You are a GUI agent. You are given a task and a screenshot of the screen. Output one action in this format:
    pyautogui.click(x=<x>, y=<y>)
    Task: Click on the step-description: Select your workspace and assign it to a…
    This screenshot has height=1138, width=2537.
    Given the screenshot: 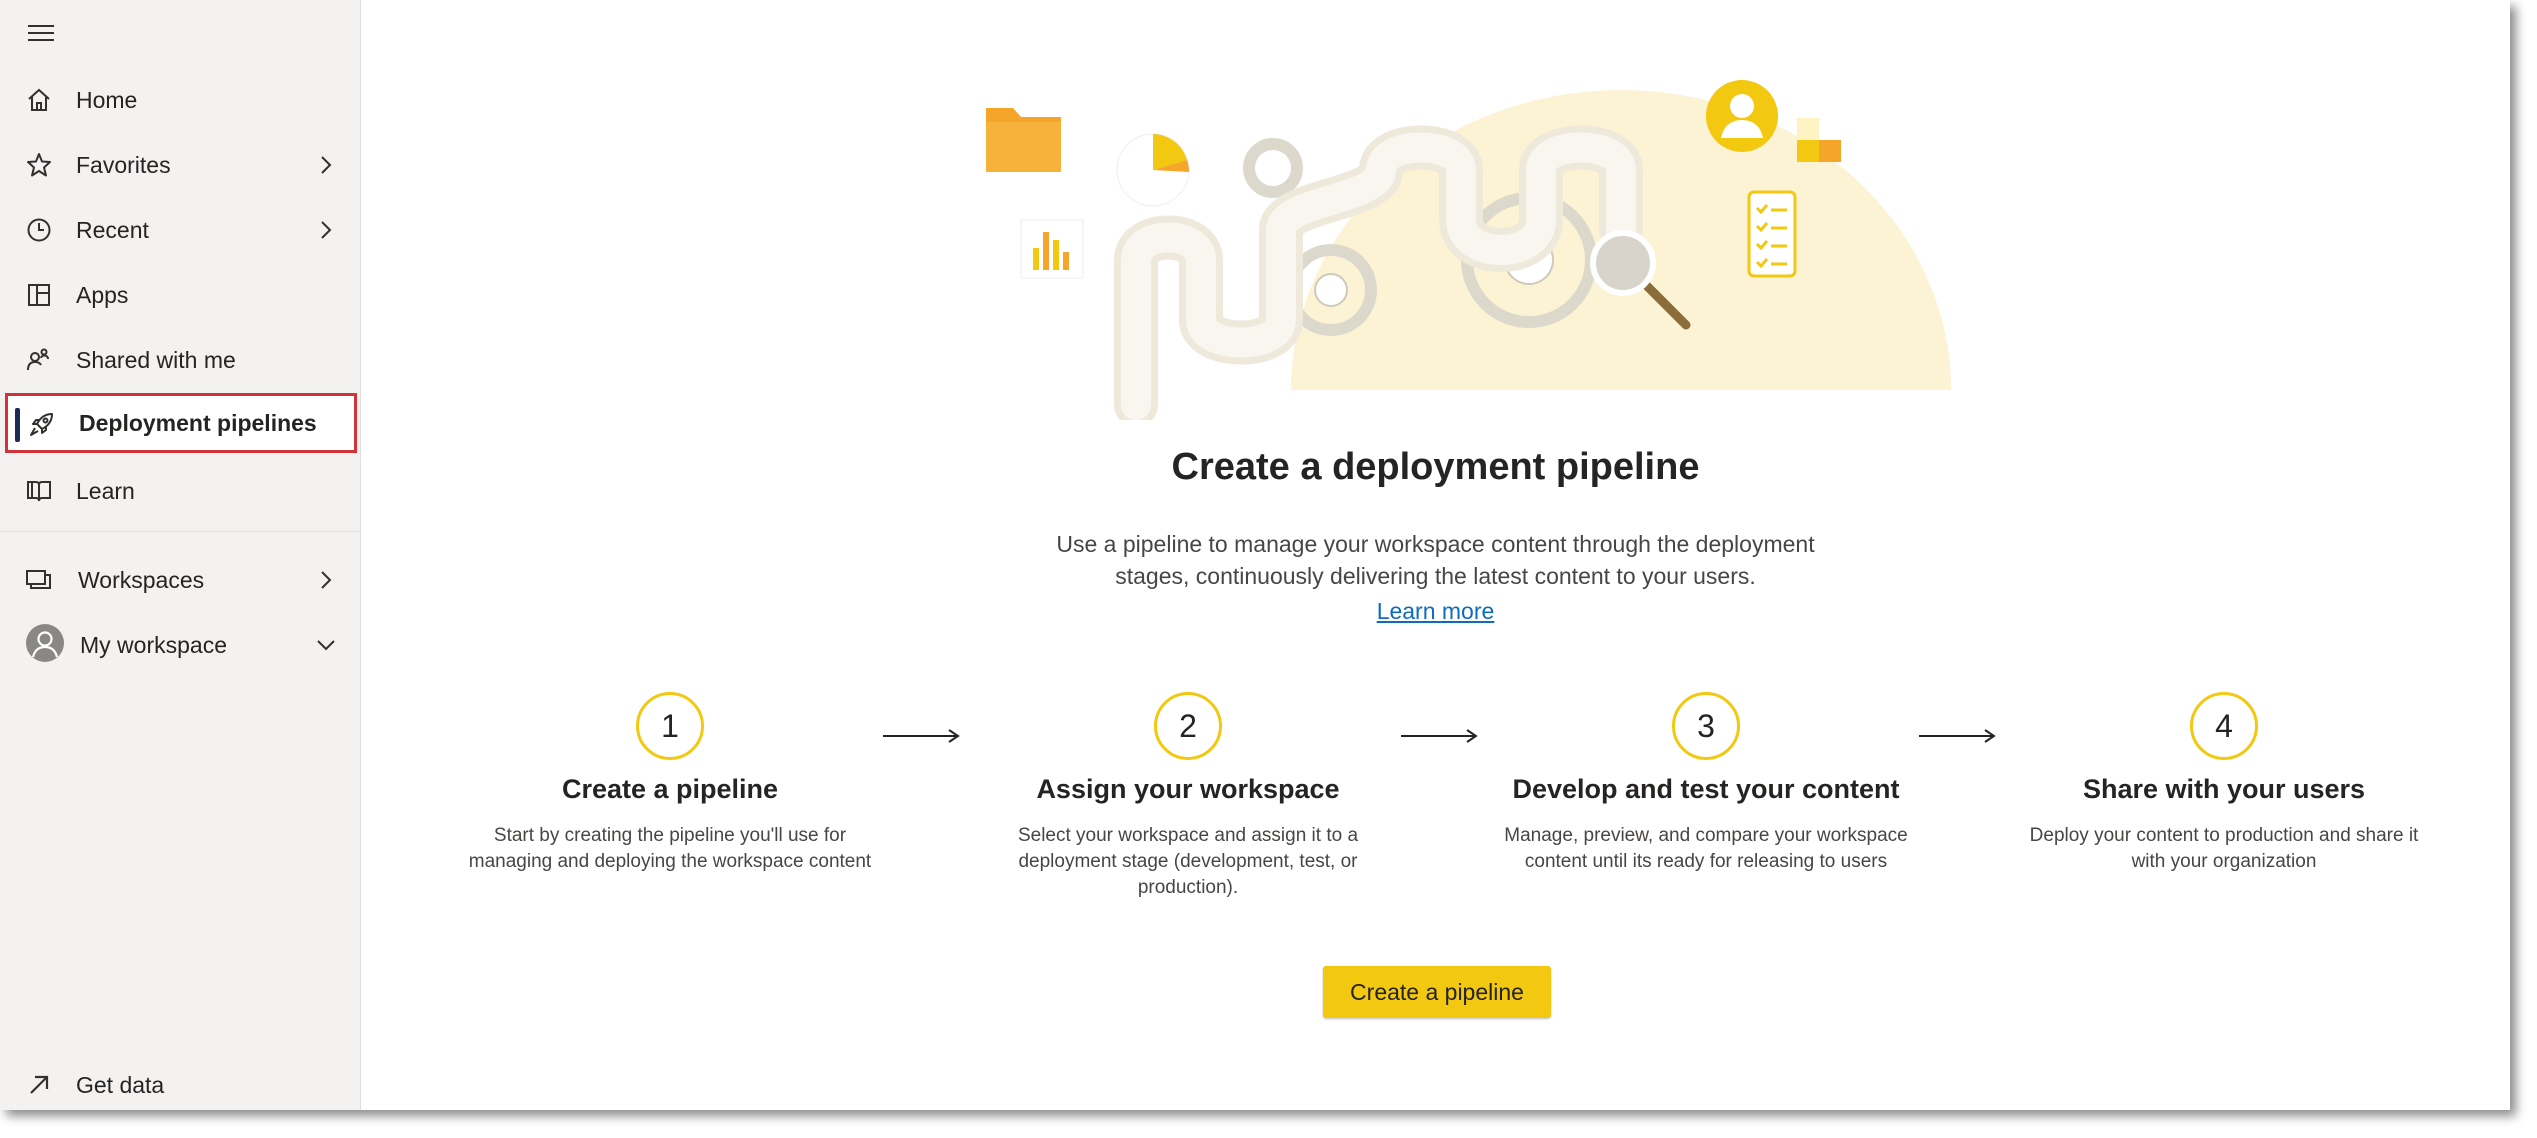 What is the action you would take?
    pyautogui.click(x=1188, y=861)
    